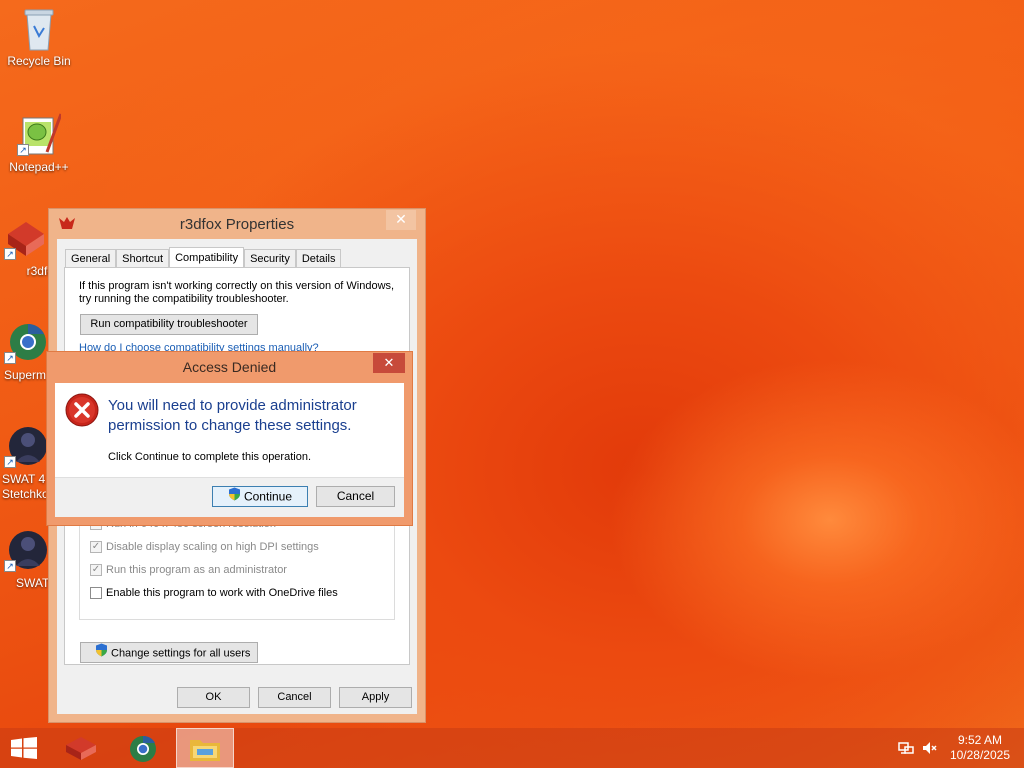 The image size is (1024, 768). Describe the element at coordinates (169, 324) in the screenshot. I see `run-troubleshooter-button: Run compatibility troubleshooter` at that location.